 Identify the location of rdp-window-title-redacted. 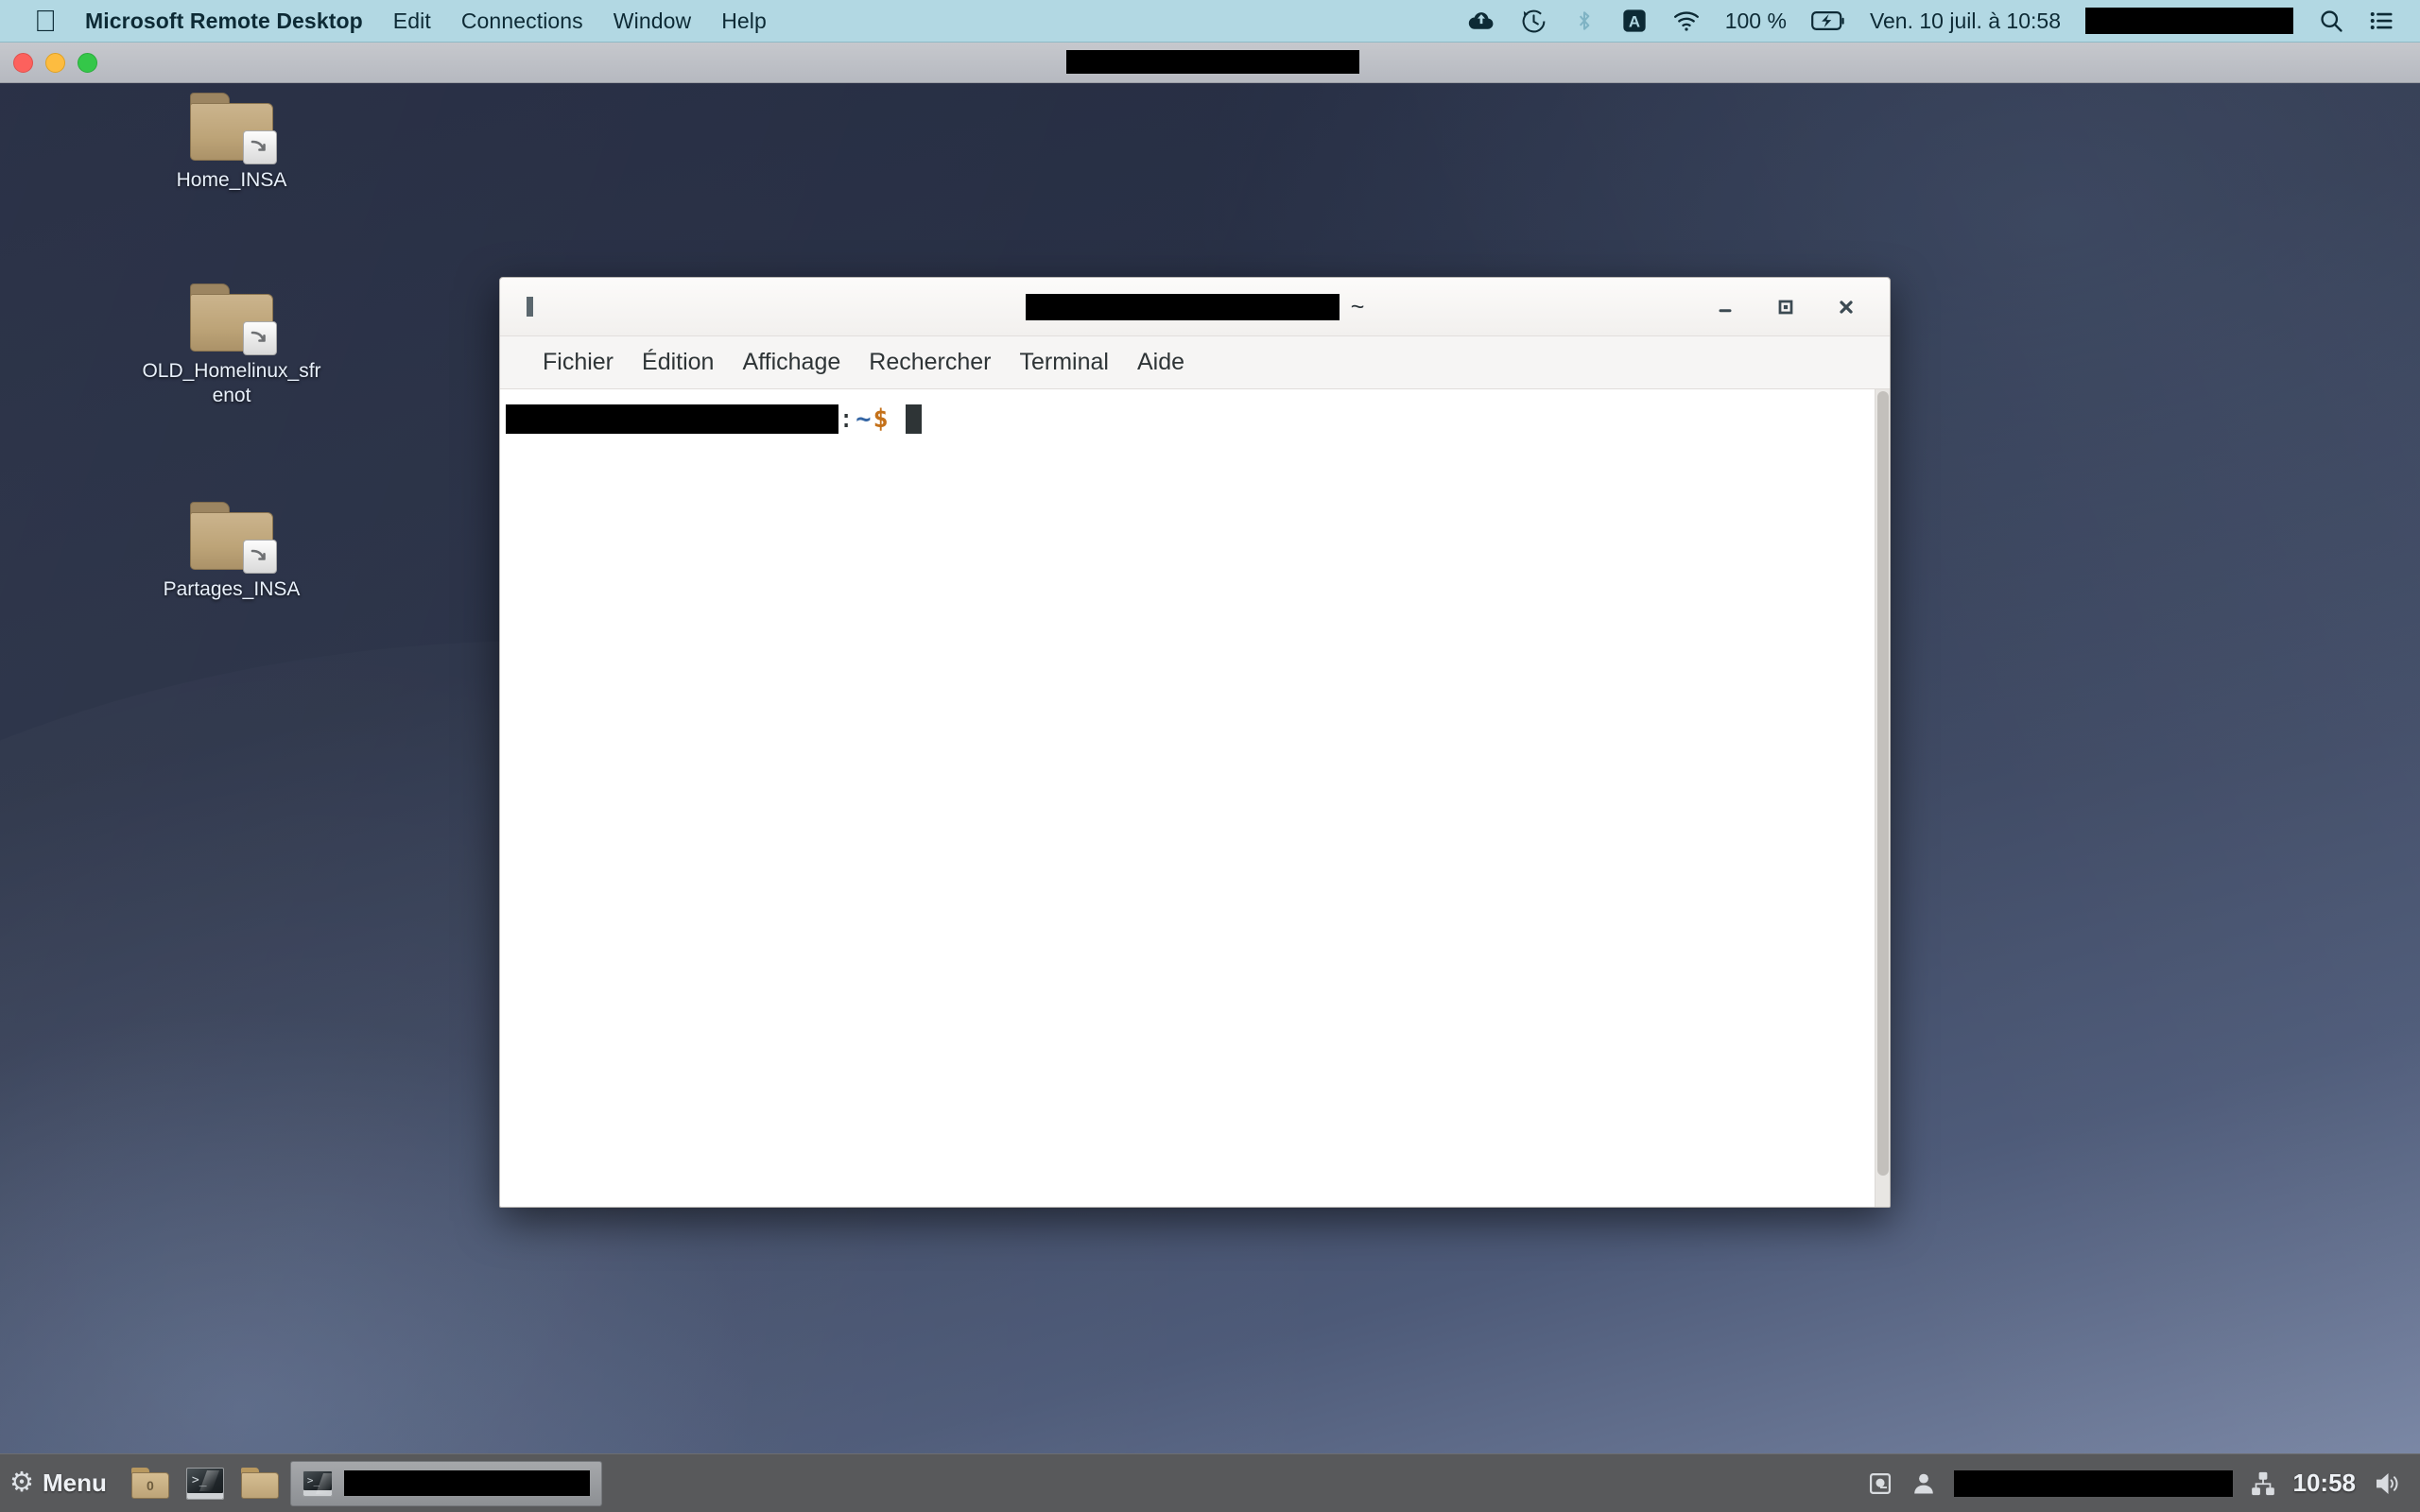
(1212, 62).